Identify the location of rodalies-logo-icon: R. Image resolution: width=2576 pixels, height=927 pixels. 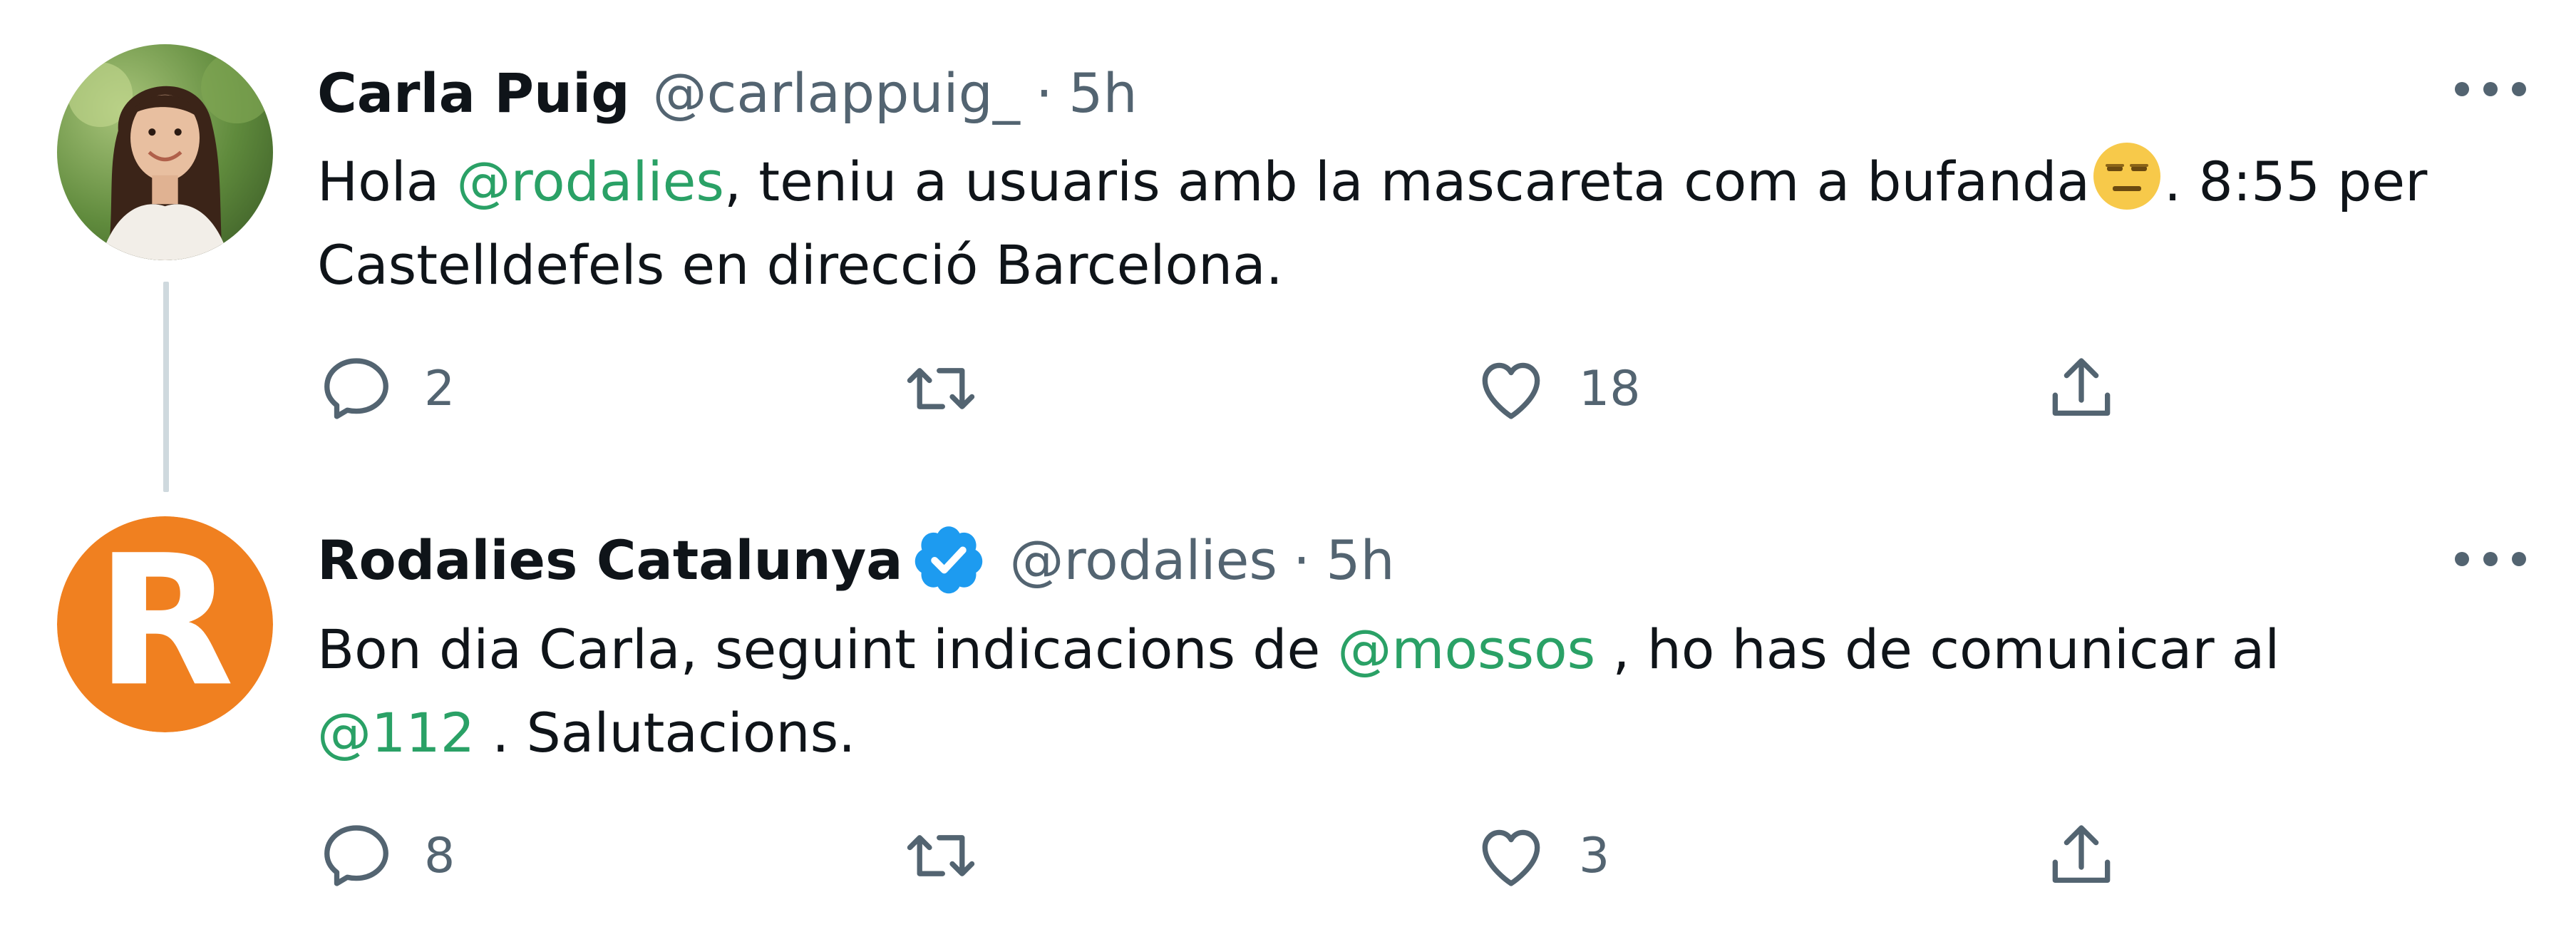
(165, 624).